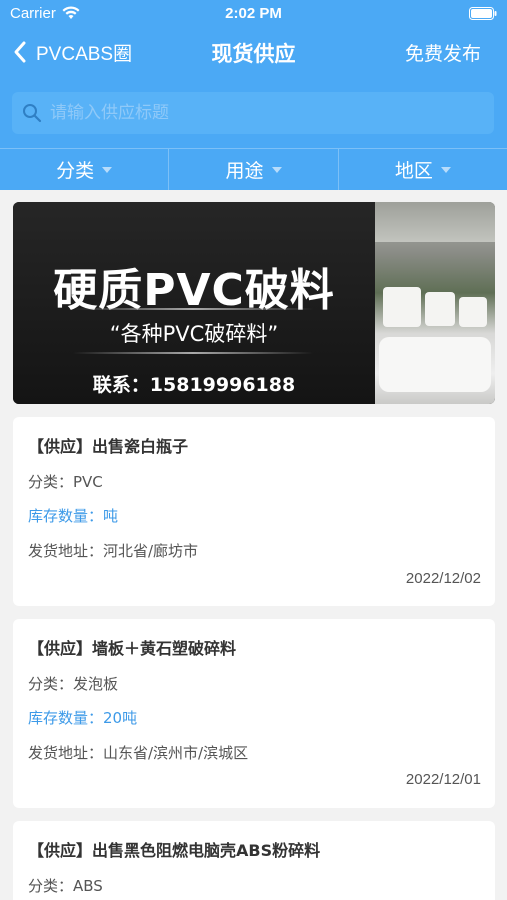 The width and height of the screenshot is (507, 900). What do you see at coordinates (138, 753) in the screenshot?
I see `listing-address: 发货地址：山东省/滨州市/滨城区` at bounding box center [138, 753].